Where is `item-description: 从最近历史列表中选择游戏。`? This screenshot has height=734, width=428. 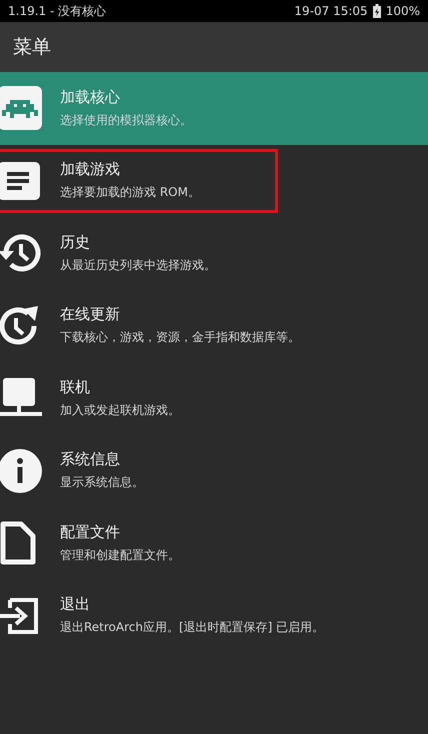
item-description: 从最近历史列表中选择游戏。 is located at coordinates (138, 265).